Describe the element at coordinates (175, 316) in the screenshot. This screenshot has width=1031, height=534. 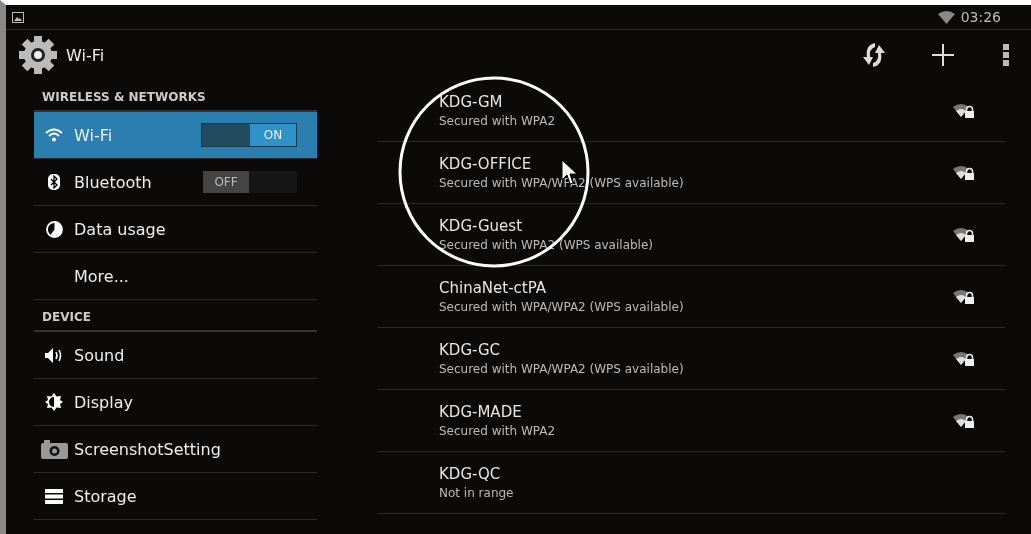
I see `section-header: DEVICE` at that location.